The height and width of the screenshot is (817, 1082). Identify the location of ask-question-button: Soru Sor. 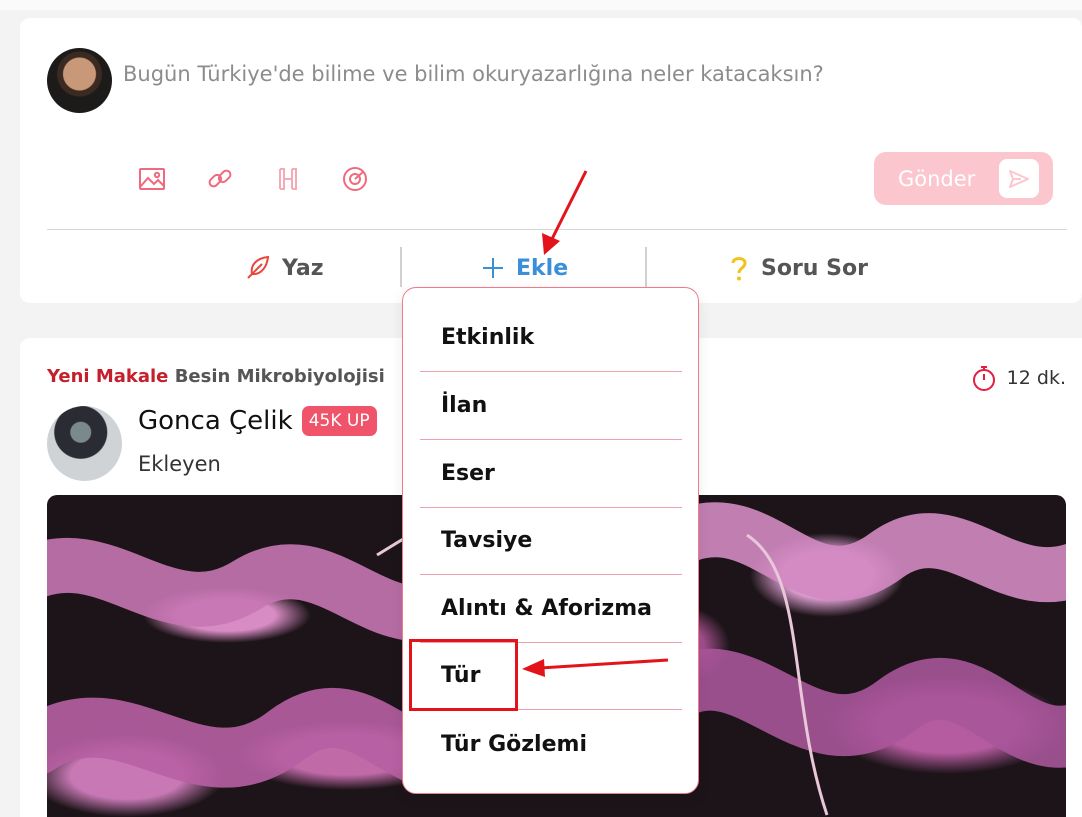
(797, 268).